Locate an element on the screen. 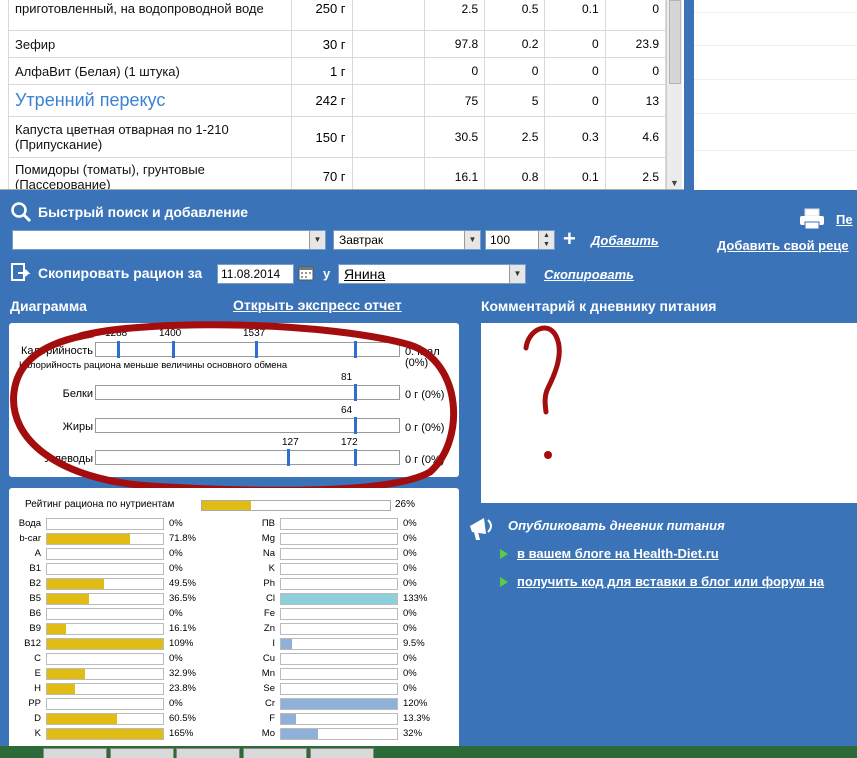  meal-row: Утренний перекус 242 г 75 5 0 13 is located at coordinates (337, 100).